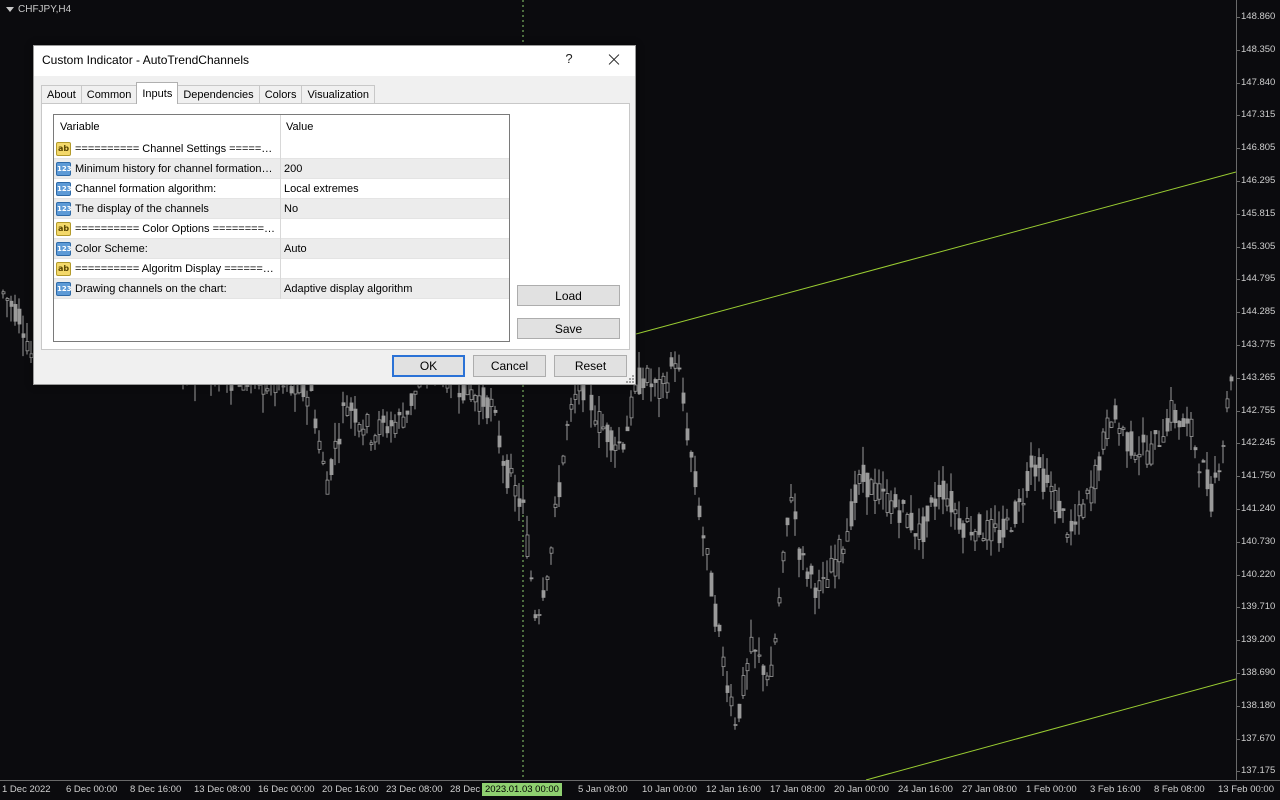 This screenshot has width=1280, height=800. What do you see at coordinates (1115, 789) in the screenshot?
I see `time-tick-label: 3 Feb 16:00` at bounding box center [1115, 789].